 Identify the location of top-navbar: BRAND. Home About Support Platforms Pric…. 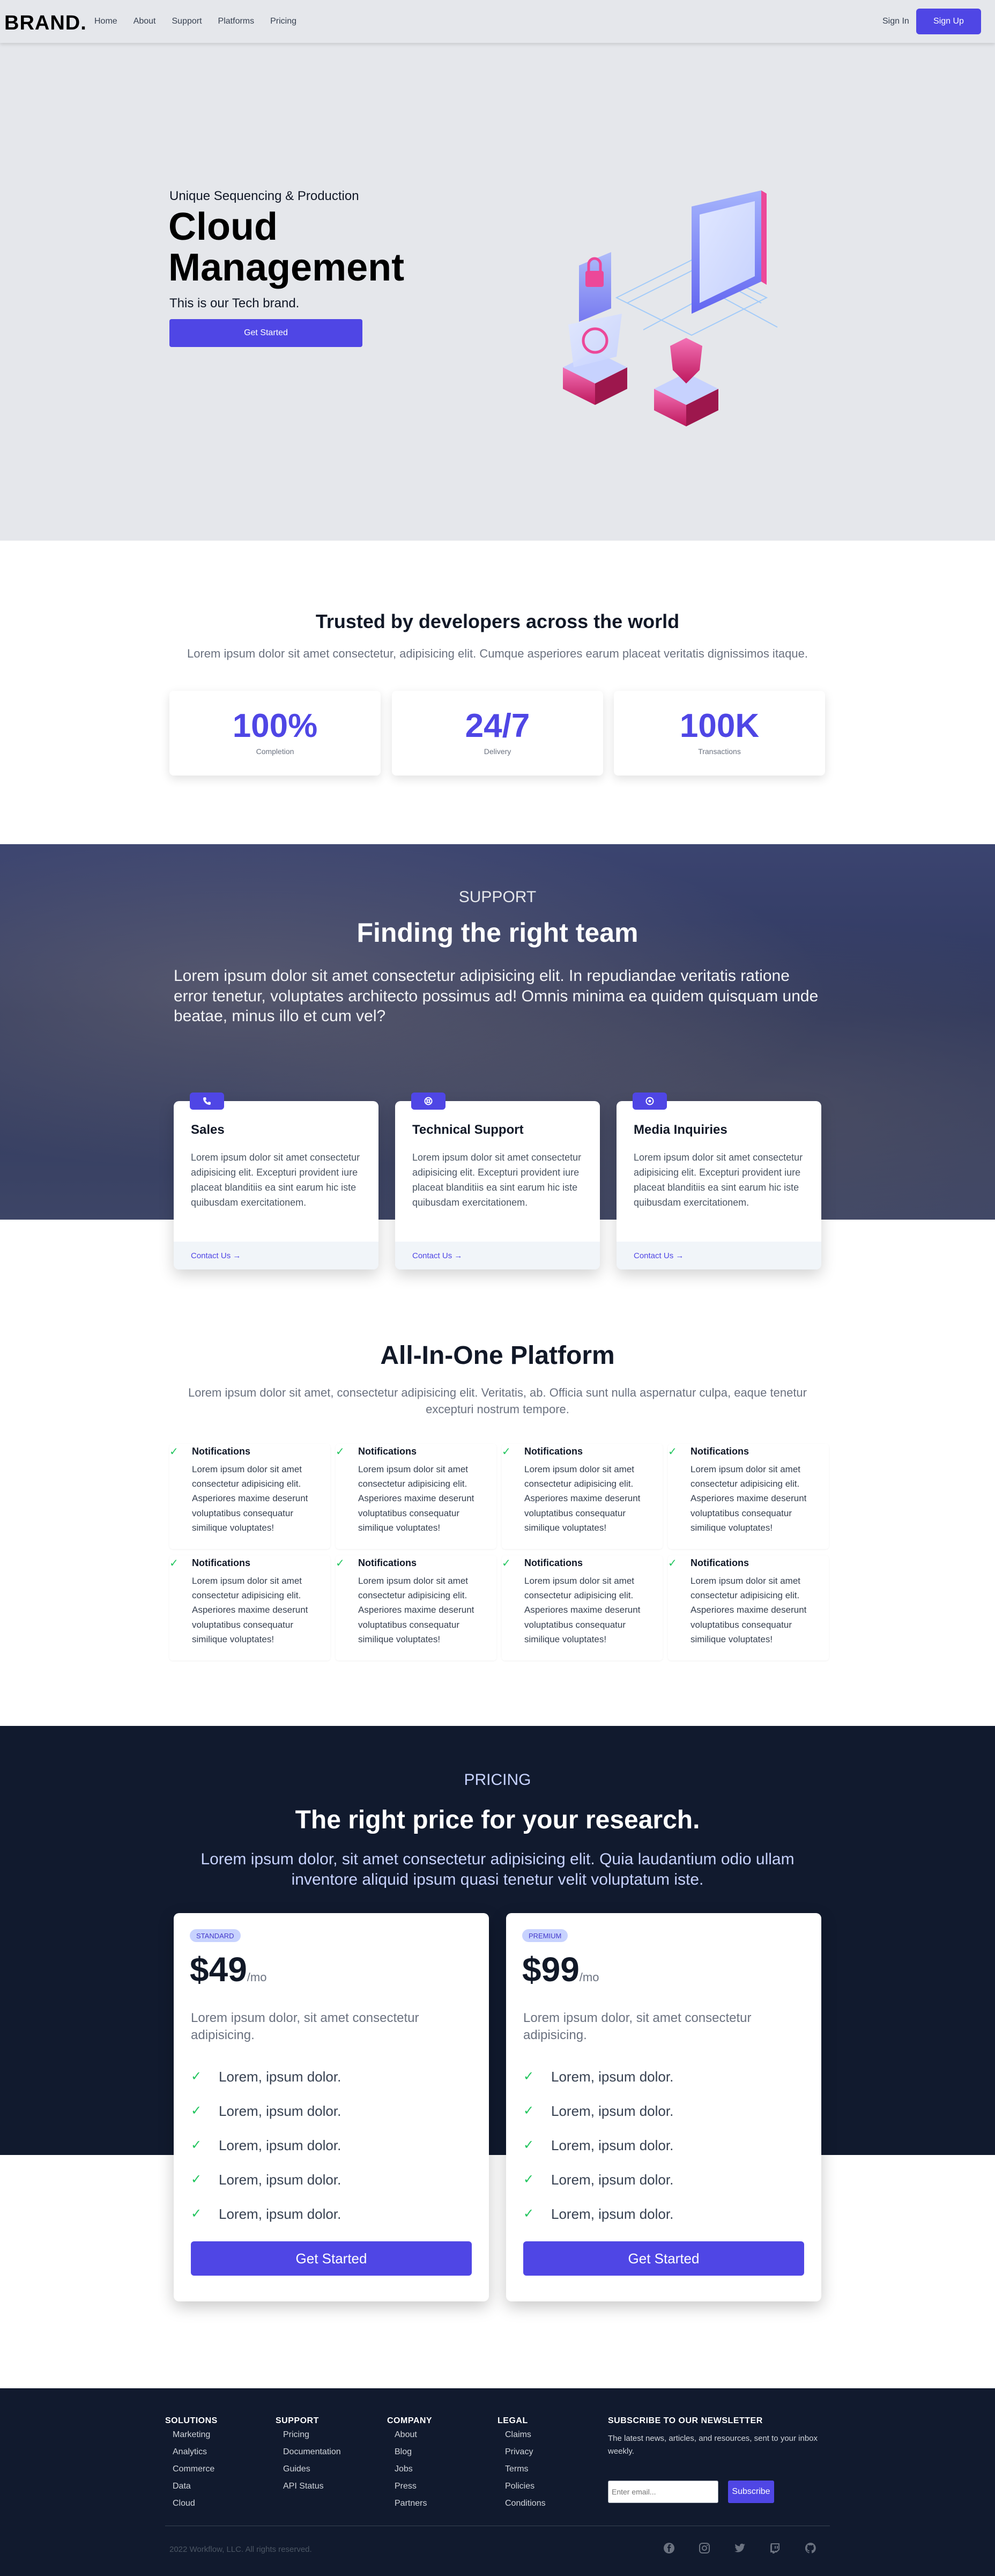
(497, 21).